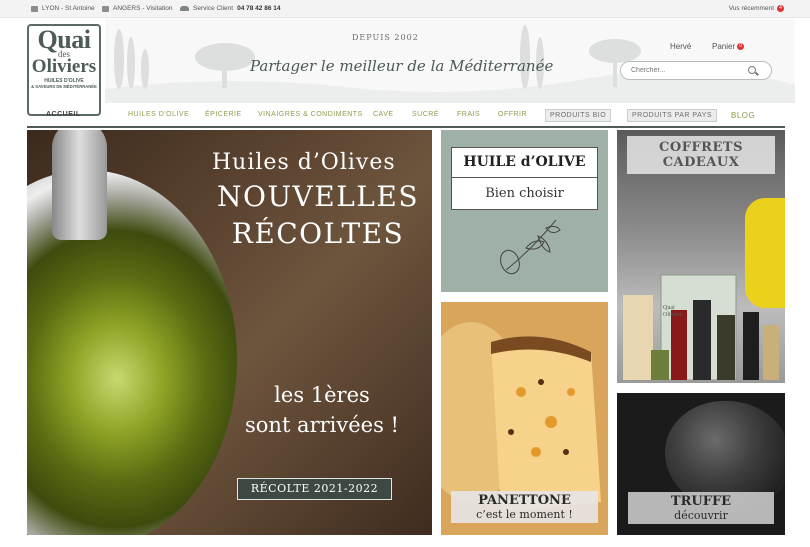 This screenshot has height=547, width=810. I want to click on user-account-link: Hervé, so click(680, 46).